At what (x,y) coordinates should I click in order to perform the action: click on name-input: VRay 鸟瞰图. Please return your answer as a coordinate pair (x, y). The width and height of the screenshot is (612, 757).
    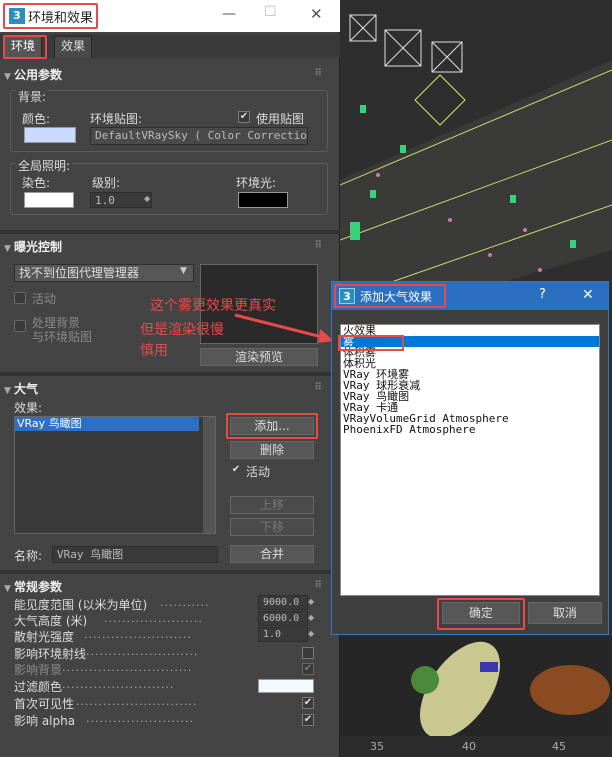
    Looking at the image, I should click on (135, 554).